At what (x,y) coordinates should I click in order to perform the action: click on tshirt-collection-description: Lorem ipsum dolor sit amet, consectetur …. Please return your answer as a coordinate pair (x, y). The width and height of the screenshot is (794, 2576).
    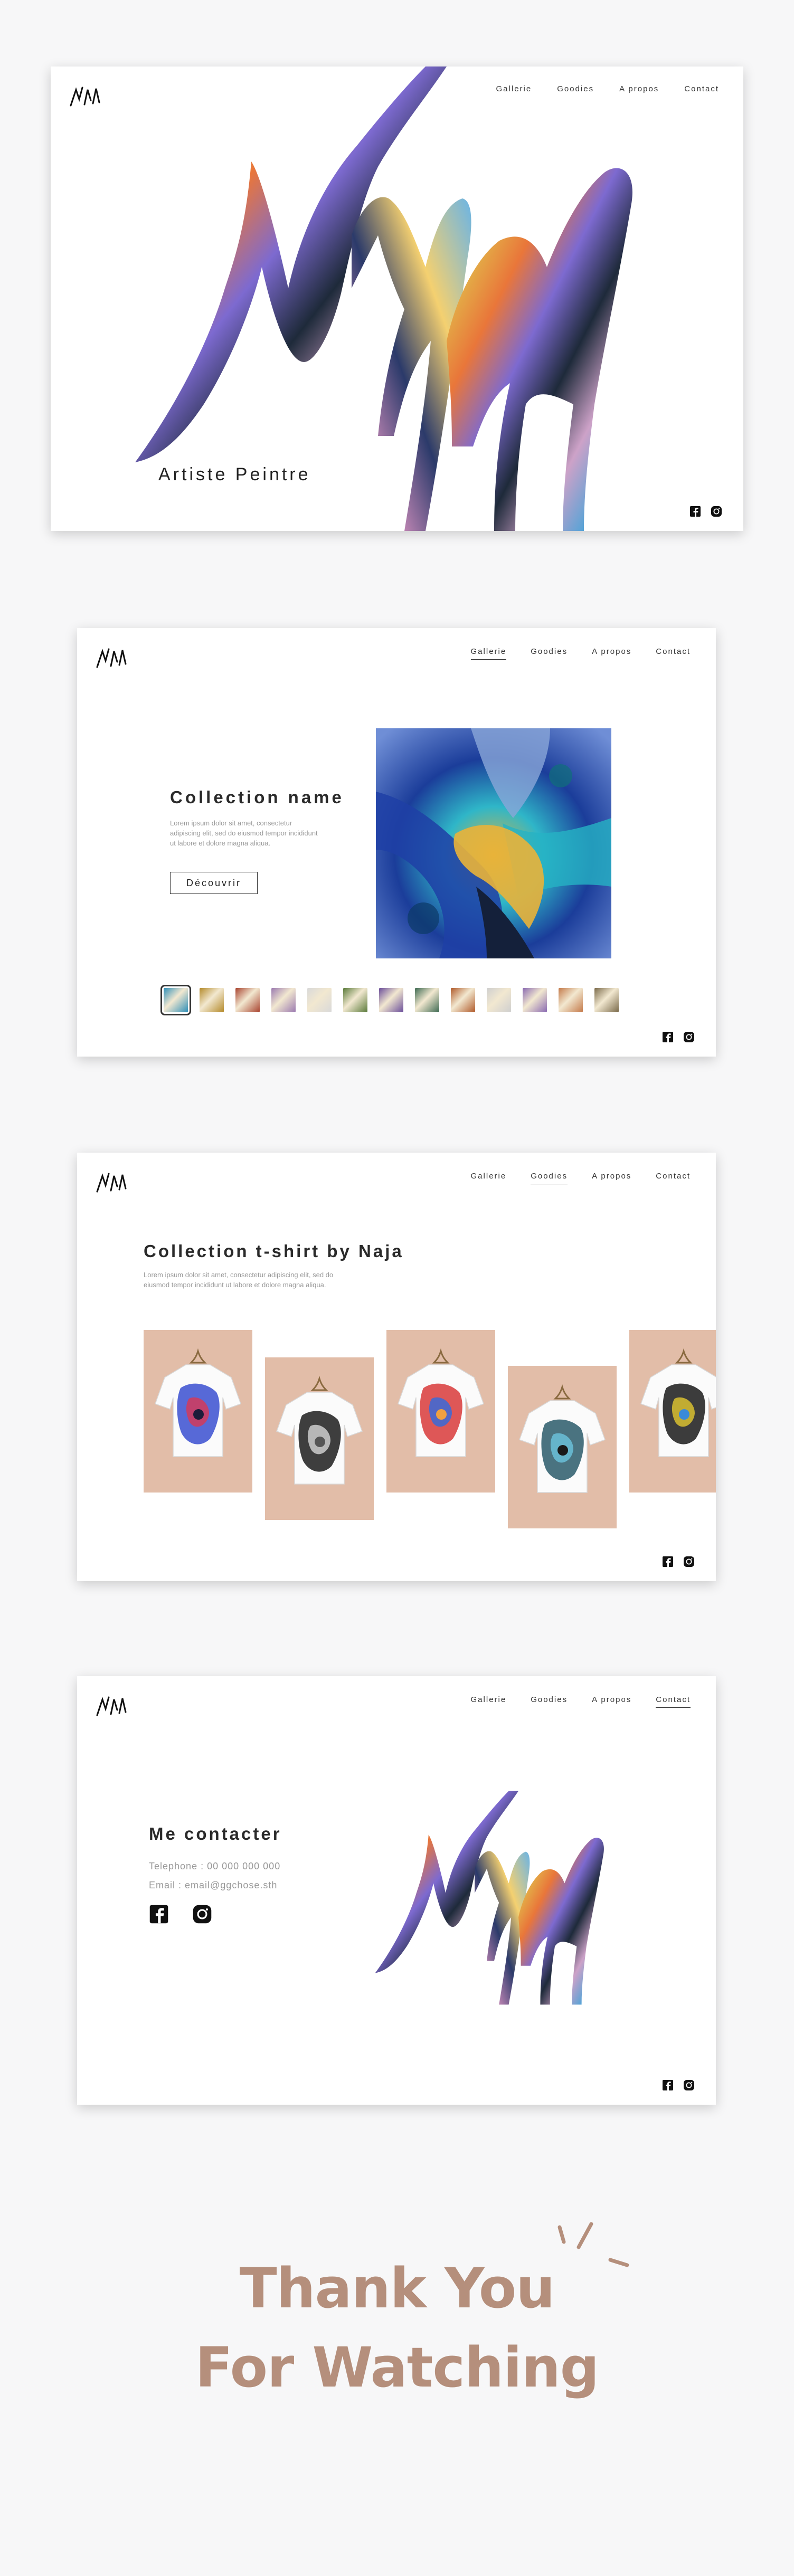
    Looking at the image, I should click on (239, 1280).